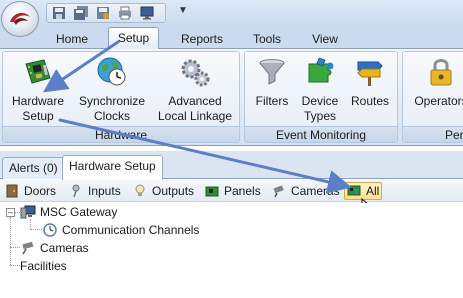 The height and width of the screenshot is (298, 463). I want to click on monitor-icon, so click(147, 13).